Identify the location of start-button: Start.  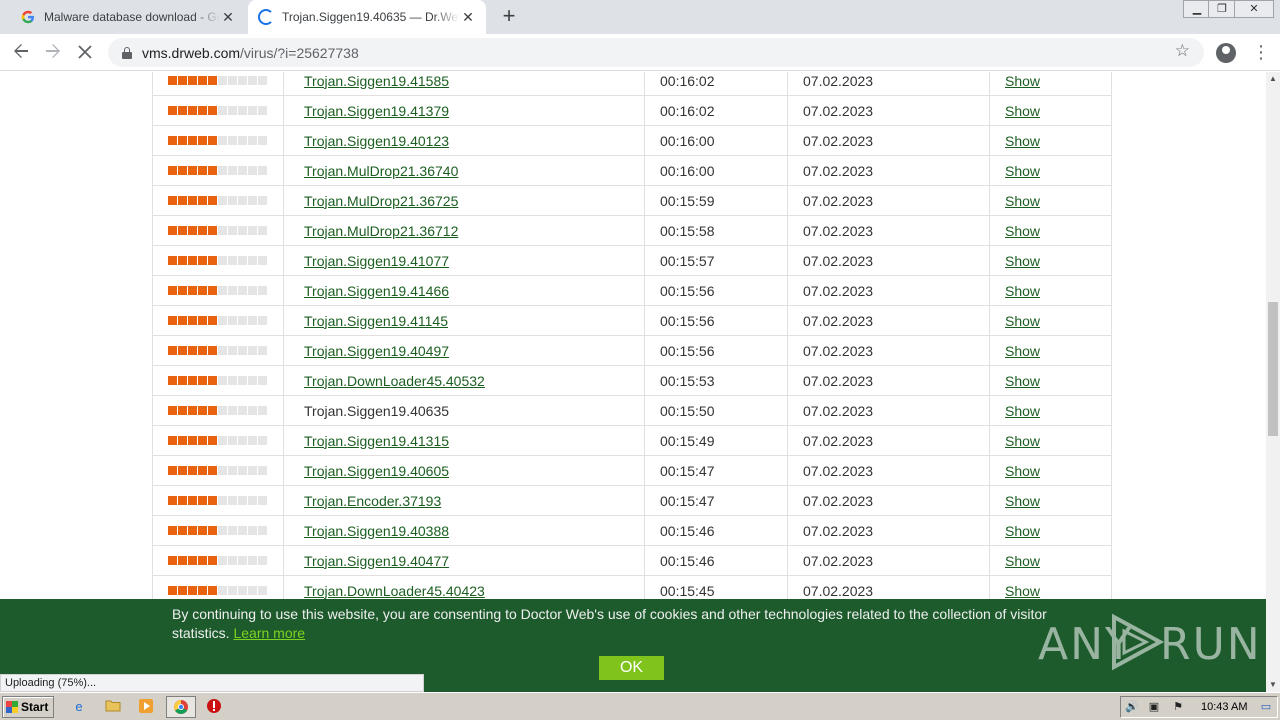
(28, 707).